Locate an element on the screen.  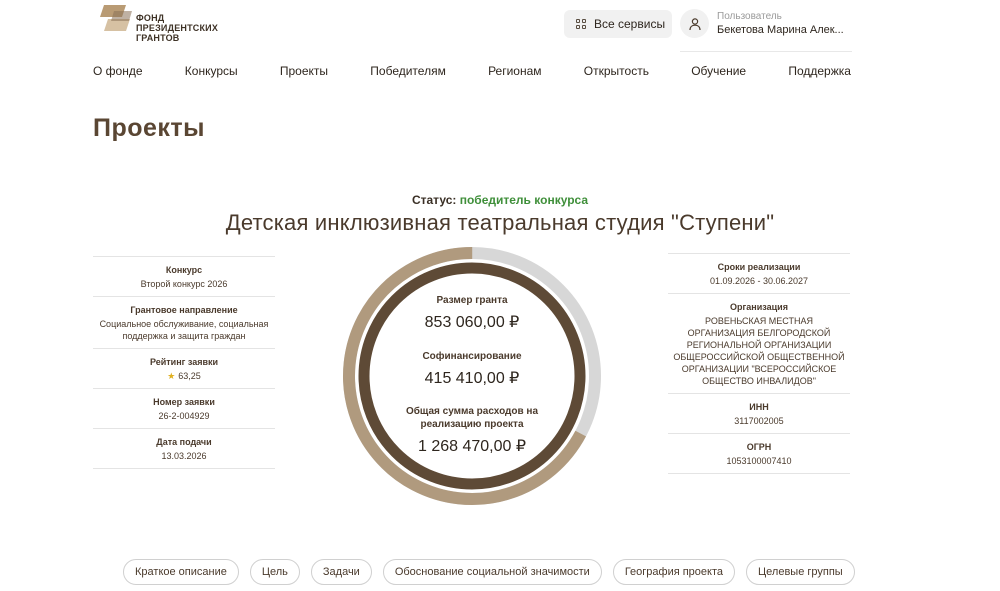
info-inn: ИНН 3117002005 is located at coordinates (759, 413).